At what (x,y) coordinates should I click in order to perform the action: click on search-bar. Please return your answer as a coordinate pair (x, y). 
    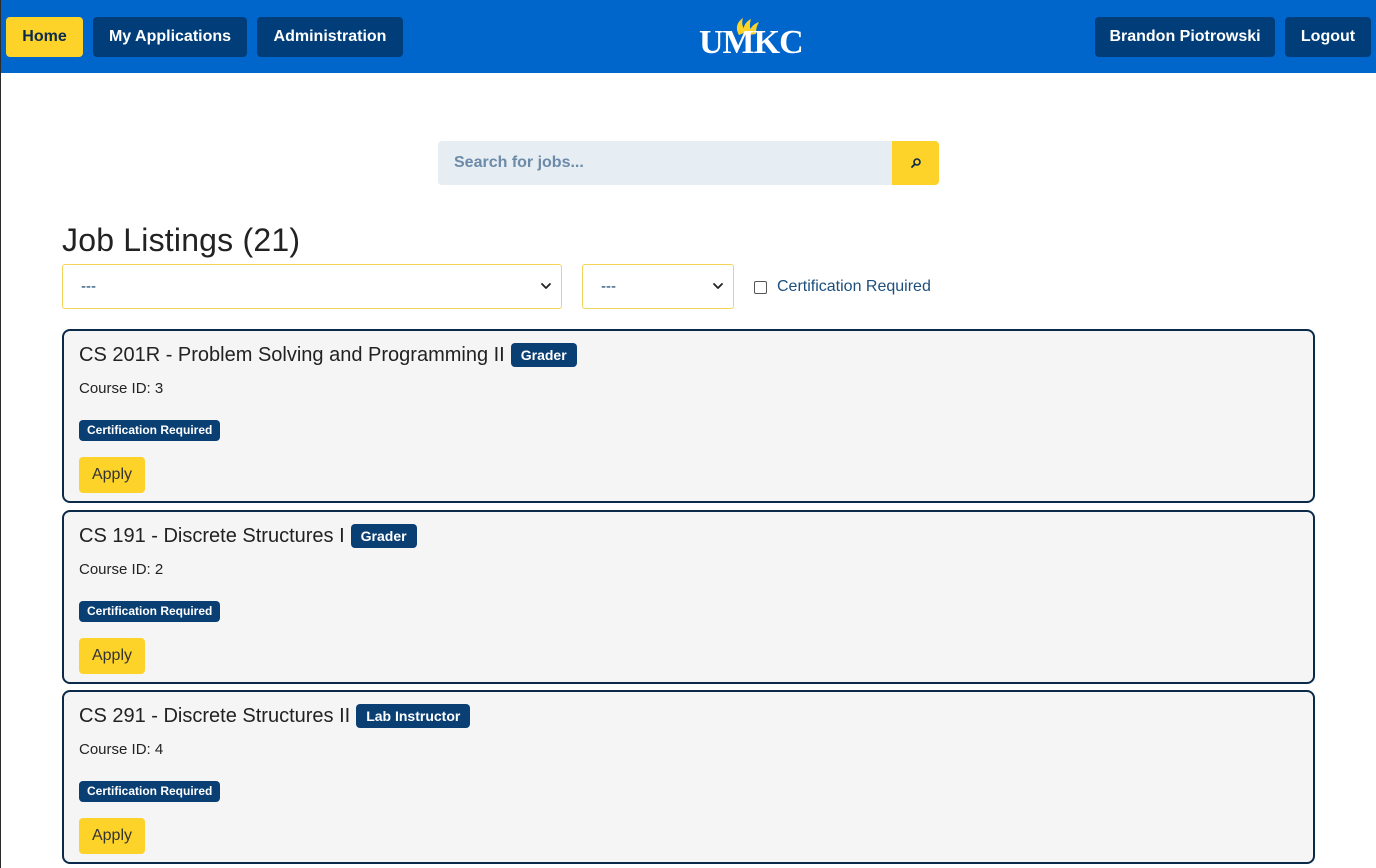
    Looking at the image, I should click on (688, 163).